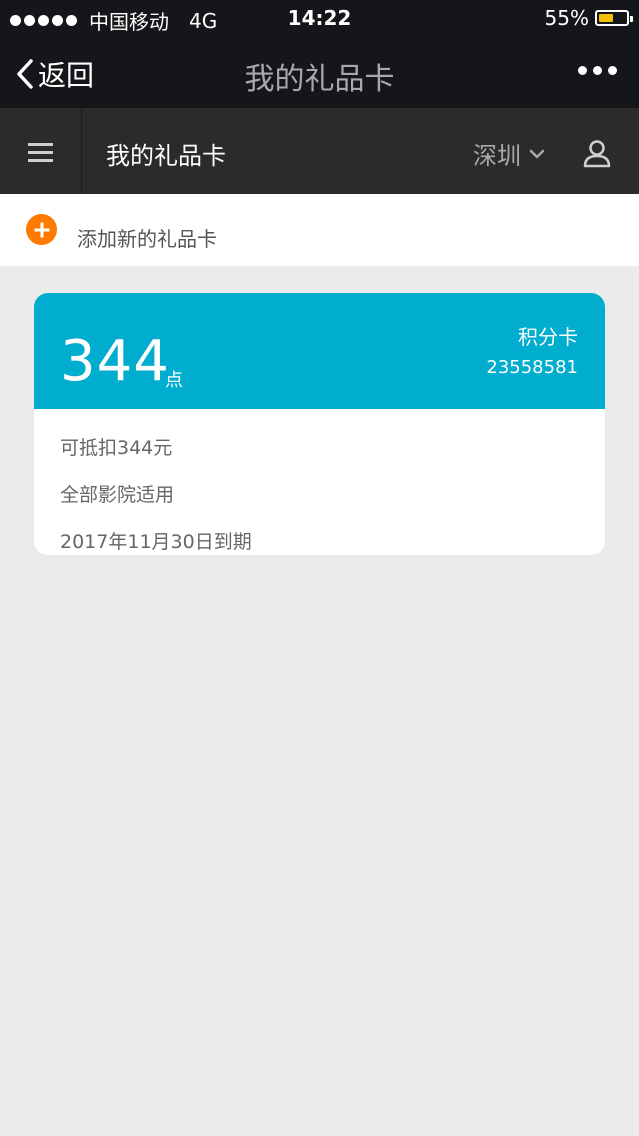 The image size is (639, 1136). I want to click on gift-card-header: 344 点 积分卡 23558581, so click(319, 351).